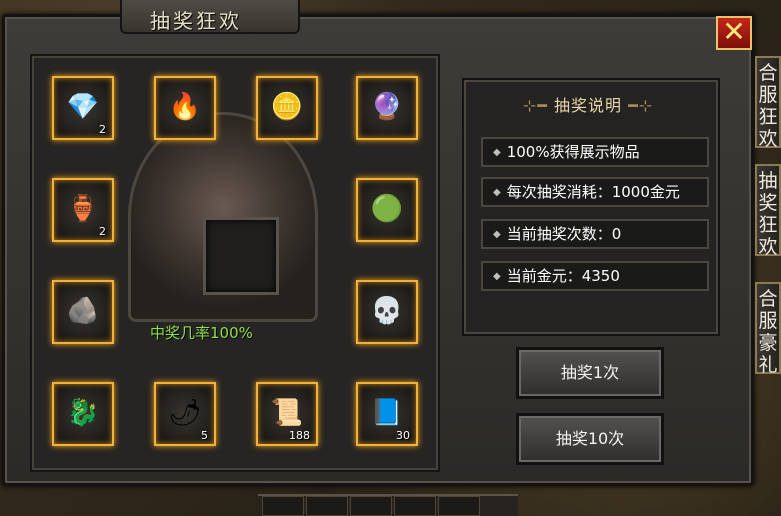  Describe the element at coordinates (204, 435) in the screenshot. I see `item-count: 5` at that location.